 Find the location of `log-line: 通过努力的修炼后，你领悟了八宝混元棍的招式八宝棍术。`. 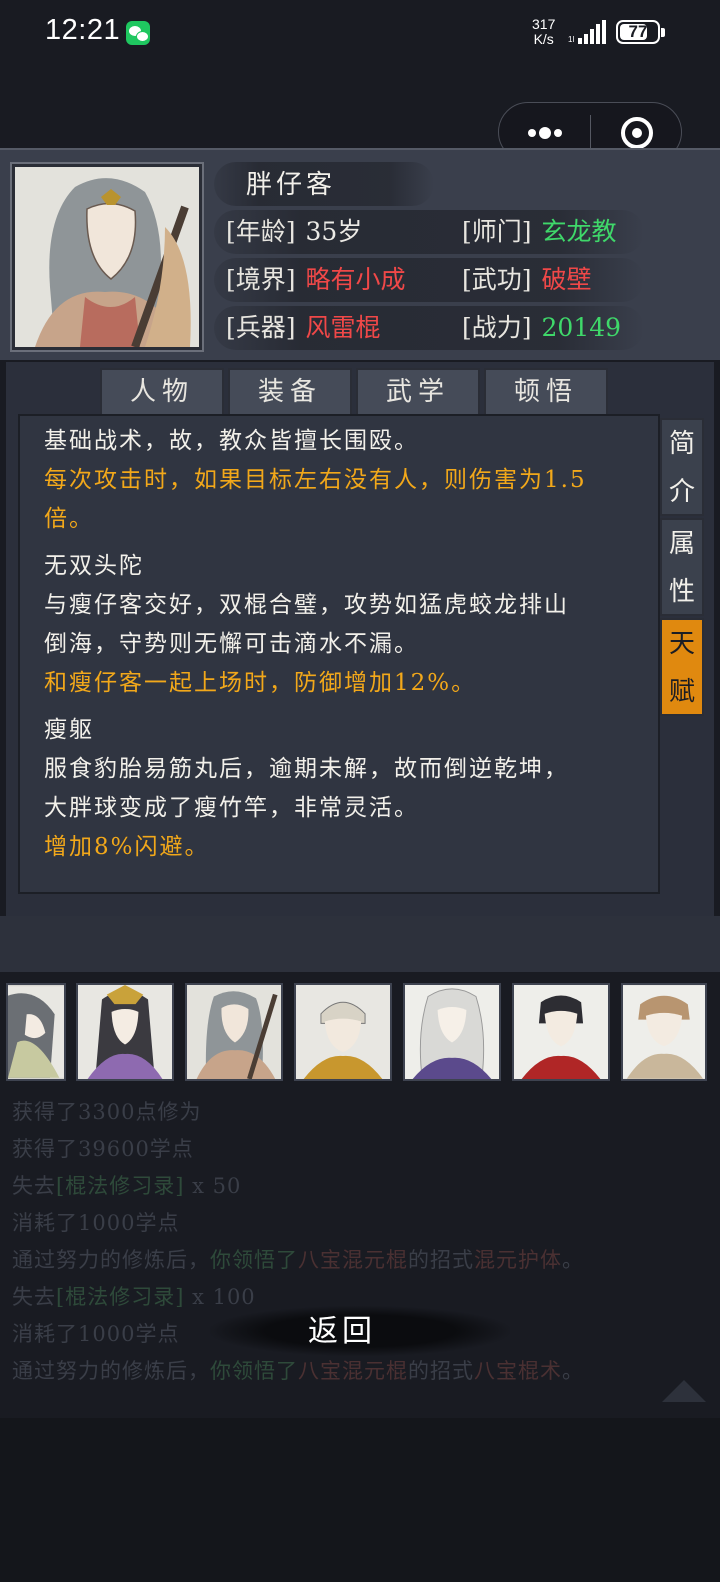

log-line: 通过努力的修炼后，你领悟了八宝混元棍的招式八宝棍术。 is located at coordinates (362, 1371).